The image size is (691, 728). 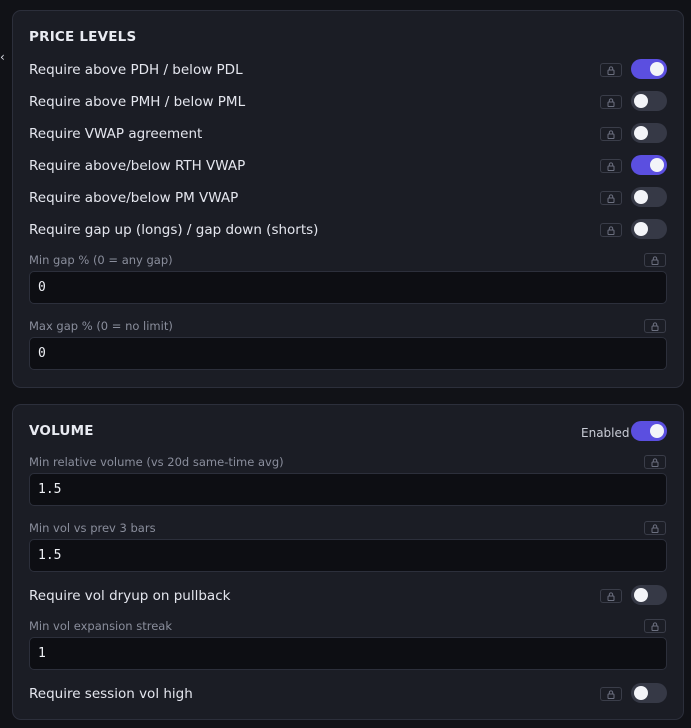 What do you see at coordinates (116, 134) in the screenshot?
I see `toggle-label-vwap-agreement: Require VWAP agreement` at bounding box center [116, 134].